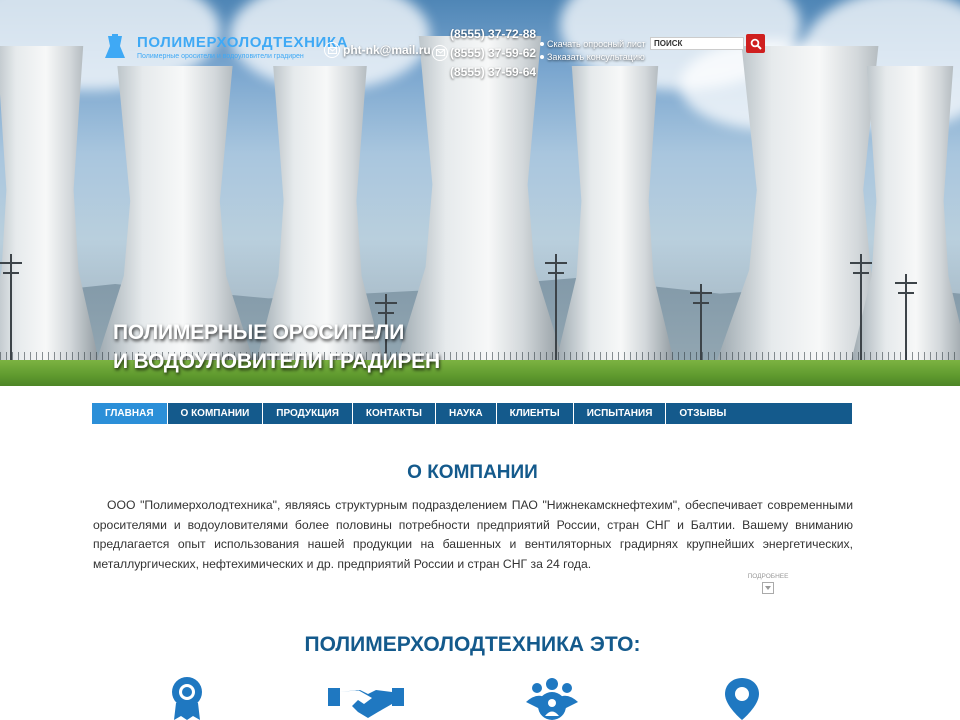  I want to click on search-icon, so click(756, 44).